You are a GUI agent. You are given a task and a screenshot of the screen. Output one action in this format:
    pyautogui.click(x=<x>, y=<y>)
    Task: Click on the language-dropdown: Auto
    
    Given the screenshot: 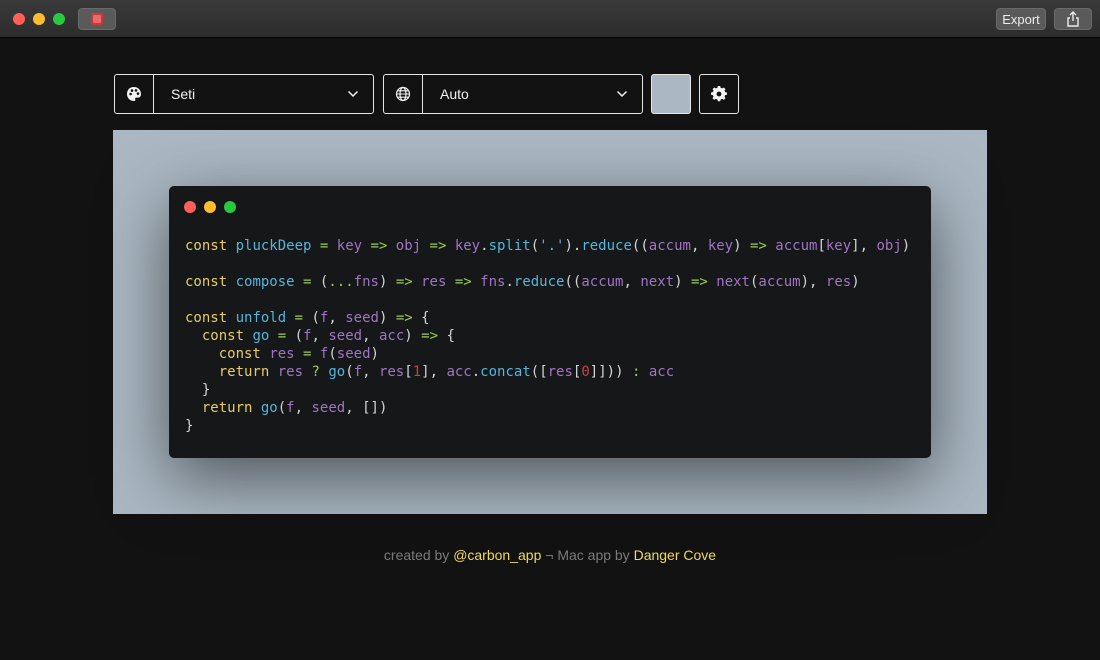 What is the action you would take?
    pyautogui.click(x=513, y=94)
    